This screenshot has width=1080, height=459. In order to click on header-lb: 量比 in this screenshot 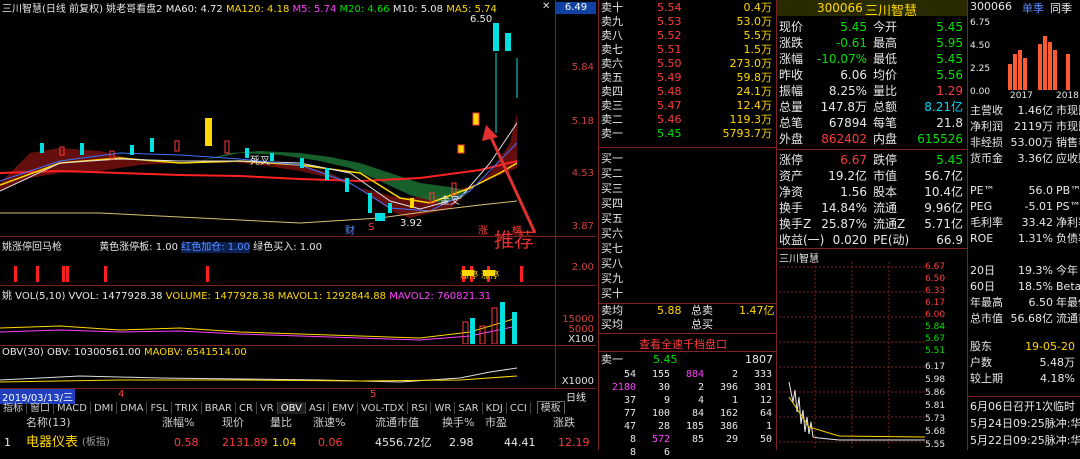, I will do `click(281, 422)`.